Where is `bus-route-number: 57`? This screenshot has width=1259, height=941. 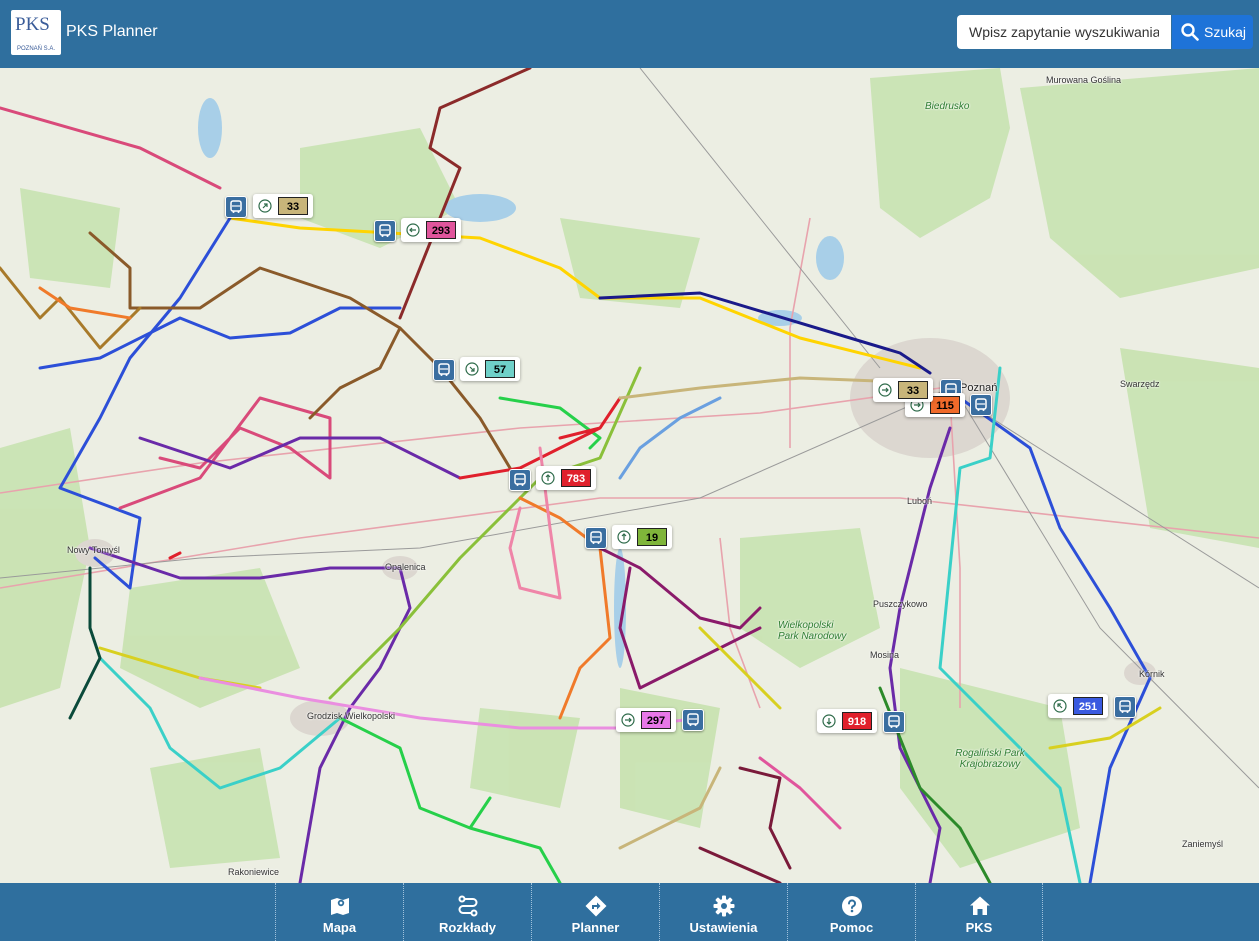
bus-route-number: 57 is located at coordinates (500, 369).